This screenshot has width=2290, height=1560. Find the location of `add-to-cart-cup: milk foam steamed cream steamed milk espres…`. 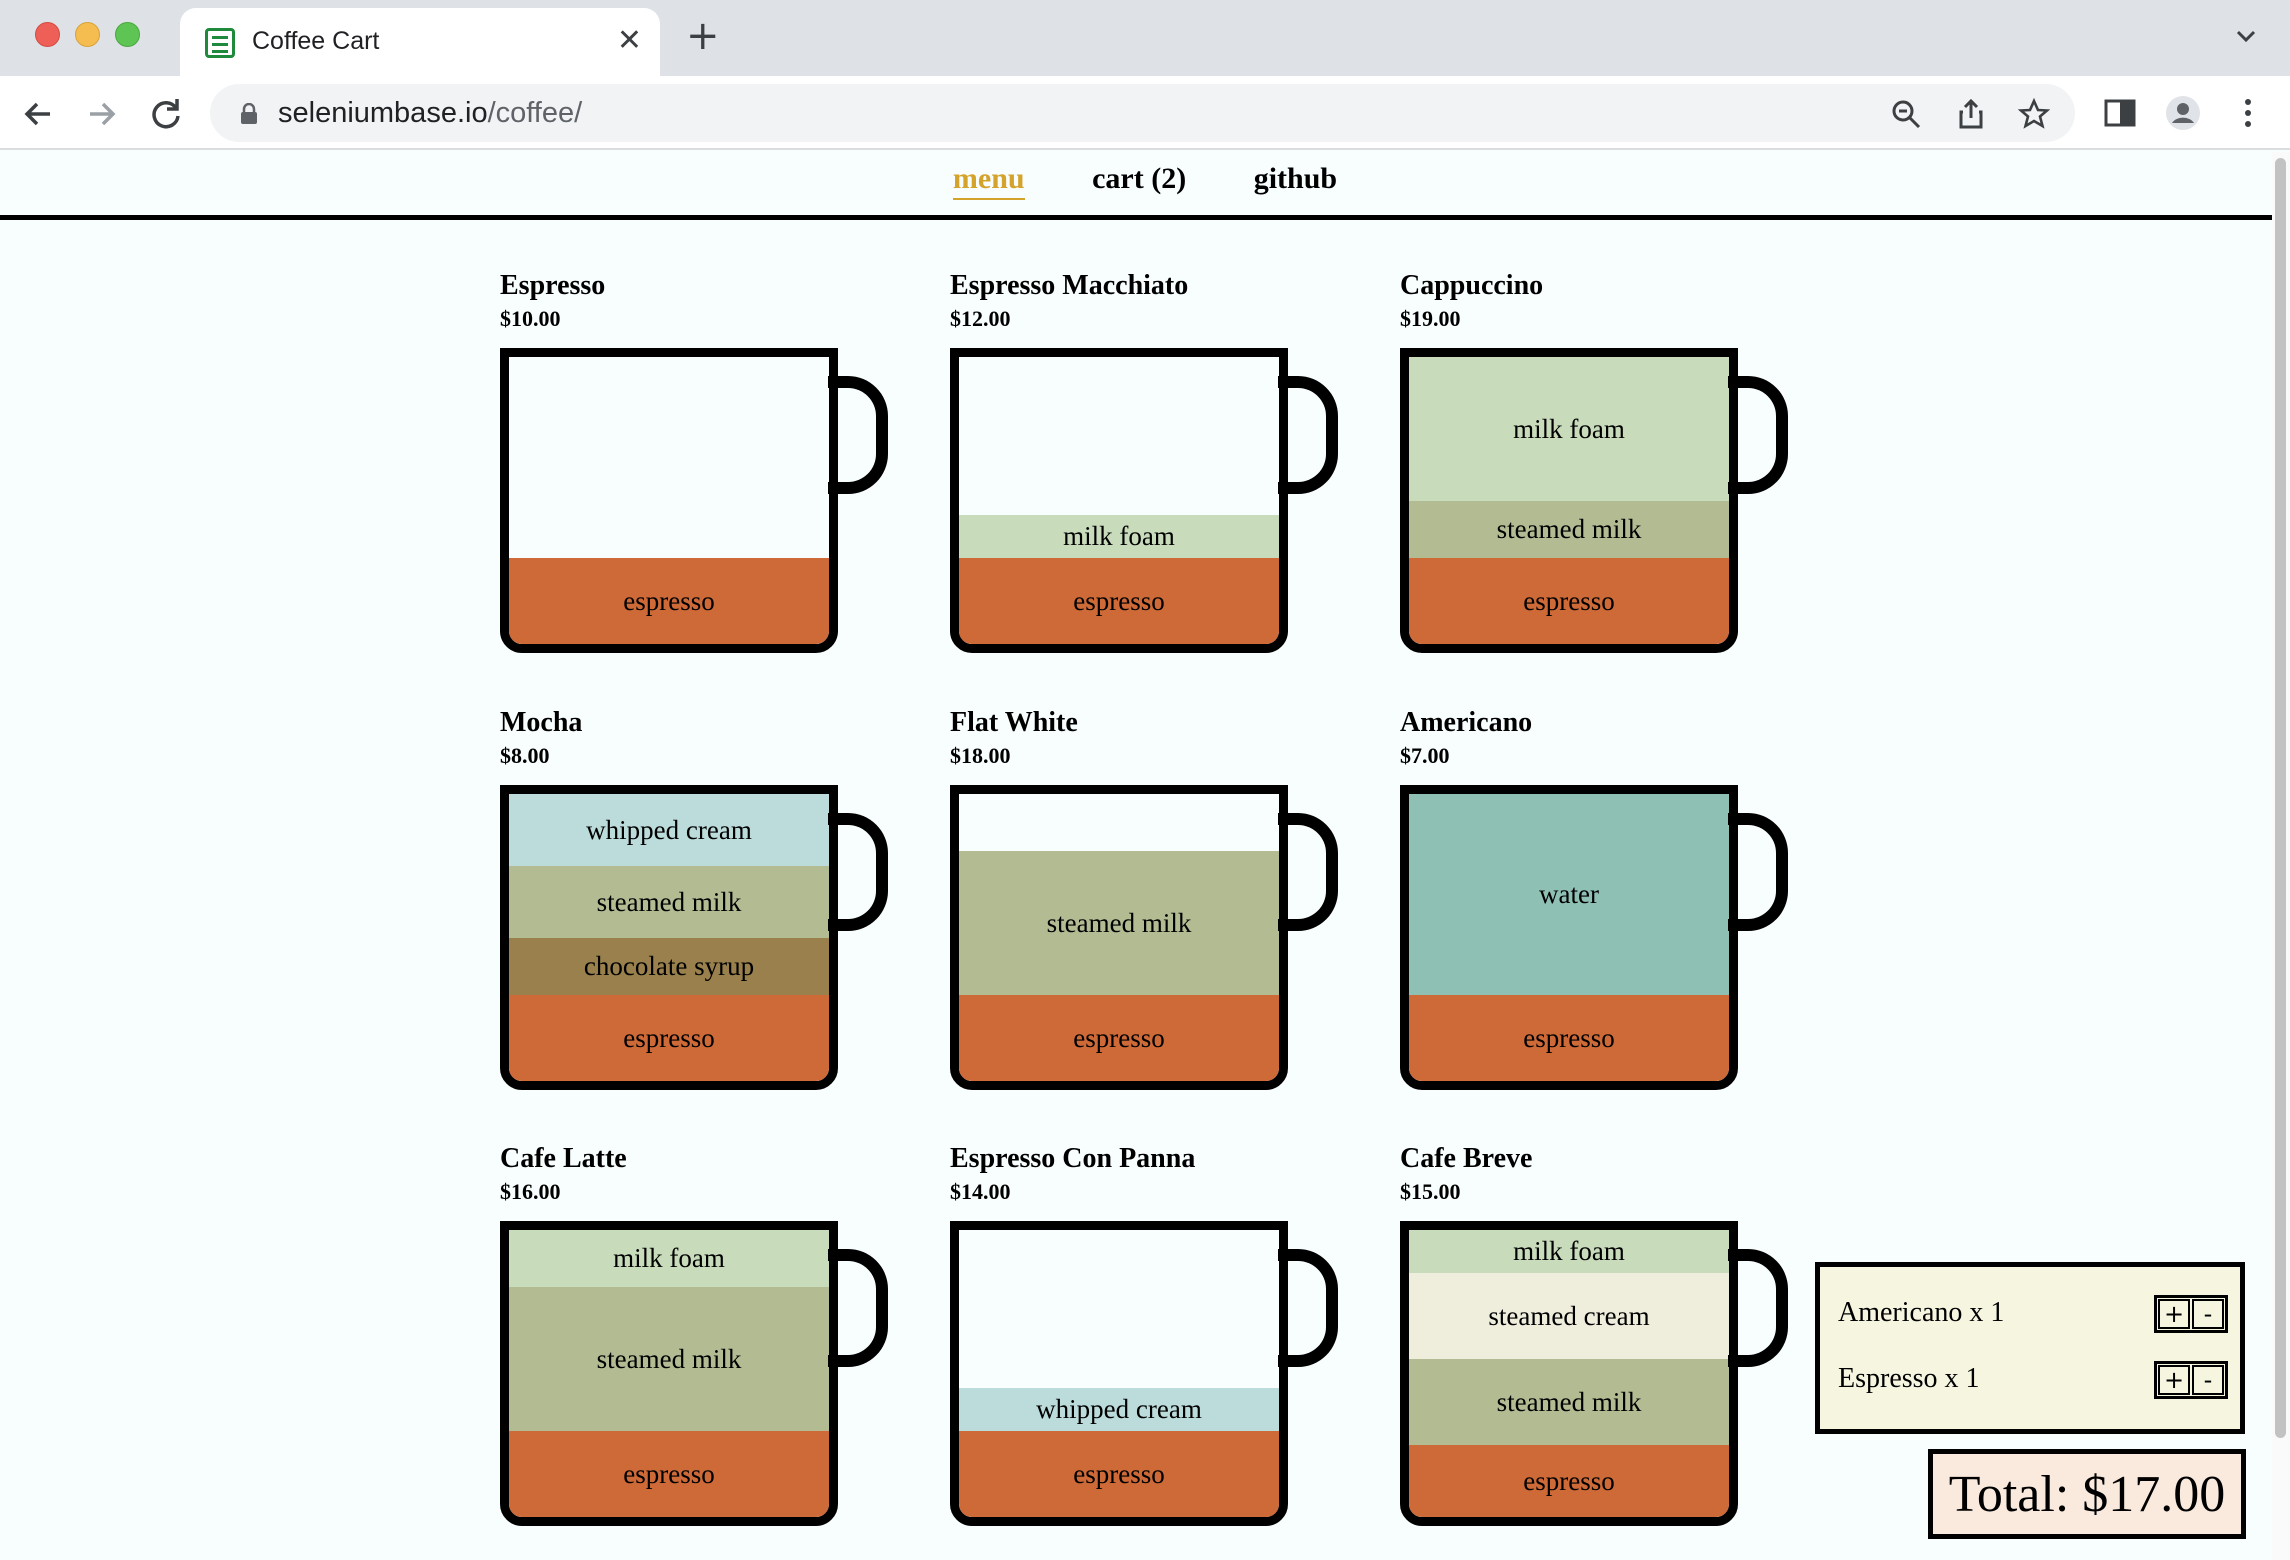

add-to-cart-cup: milk foam steamed cream steamed milk espres… is located at coordinates (1600, 1376).